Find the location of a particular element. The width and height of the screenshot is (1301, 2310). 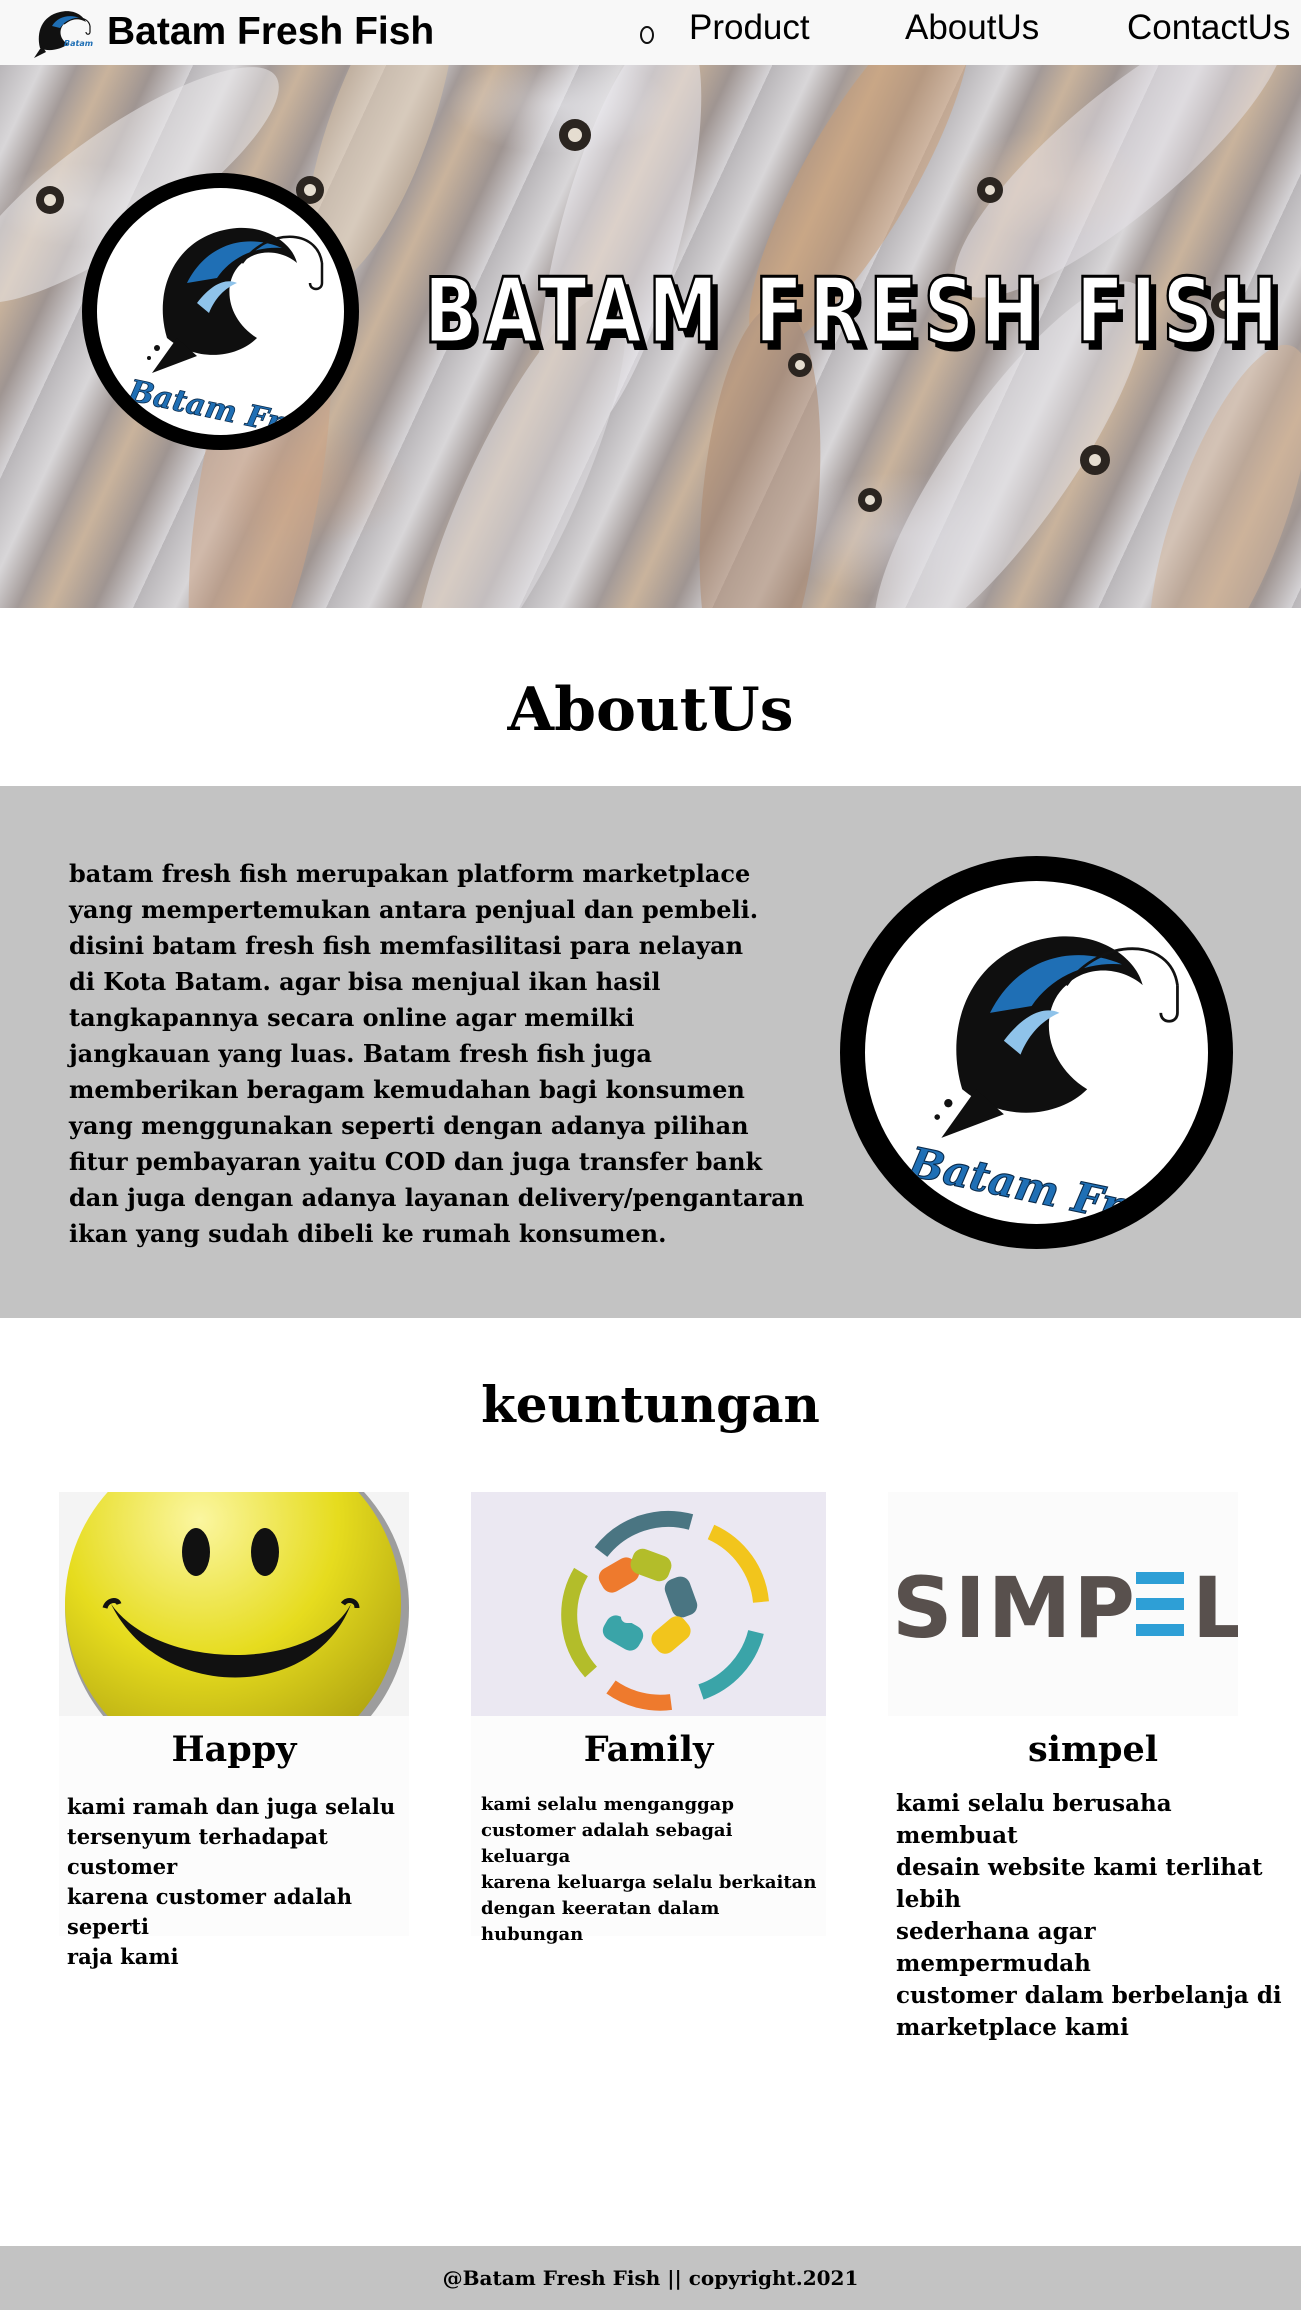

smiley-icon is located at coordinates (237, 1604).